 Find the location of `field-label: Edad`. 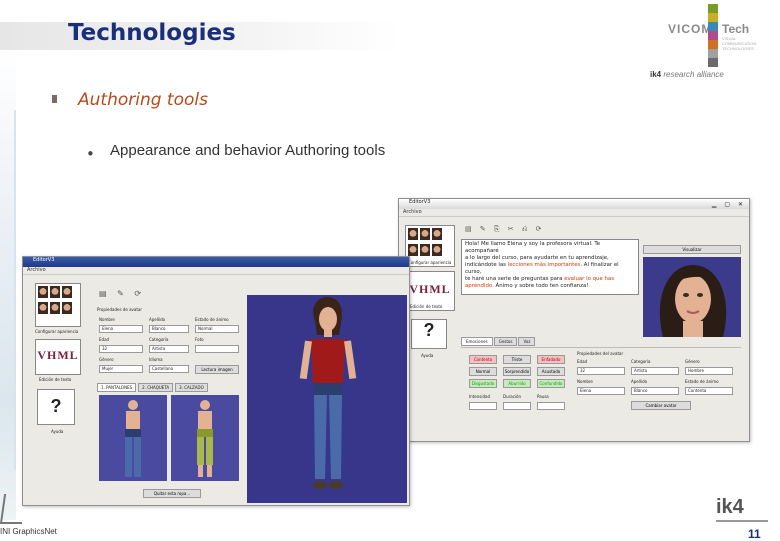

field-label: Edad is located at coordinates (582, 361).